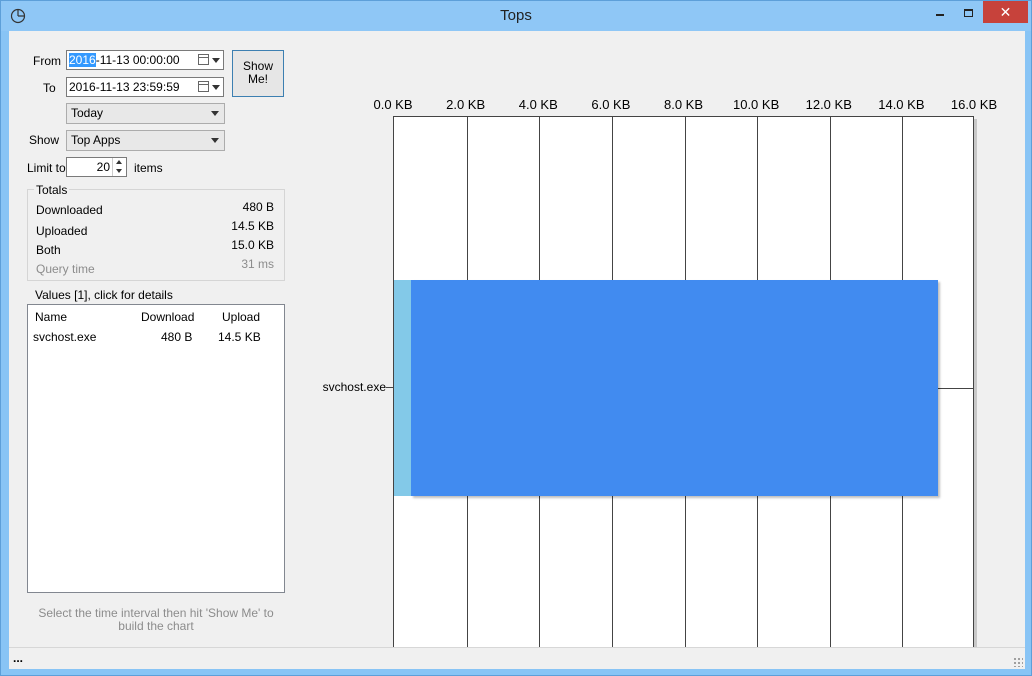 The height and width of the screenshot is (676, 1032). Describe the element at coordinates (258, 207) in the screenshot. I see `downloaded-value: 480 B` at that location.